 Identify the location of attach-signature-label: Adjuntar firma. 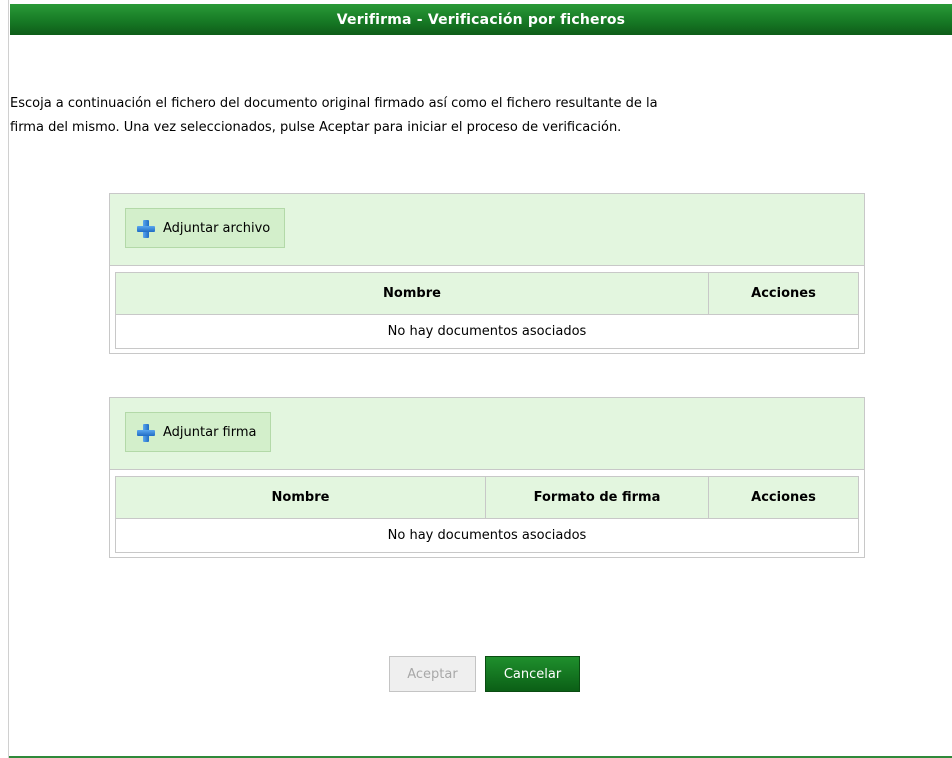
(210, 432).